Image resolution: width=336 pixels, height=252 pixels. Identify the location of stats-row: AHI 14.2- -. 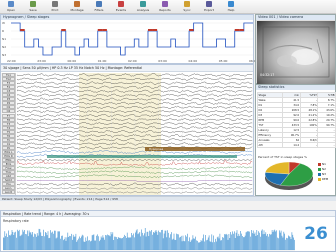
(296, 145).